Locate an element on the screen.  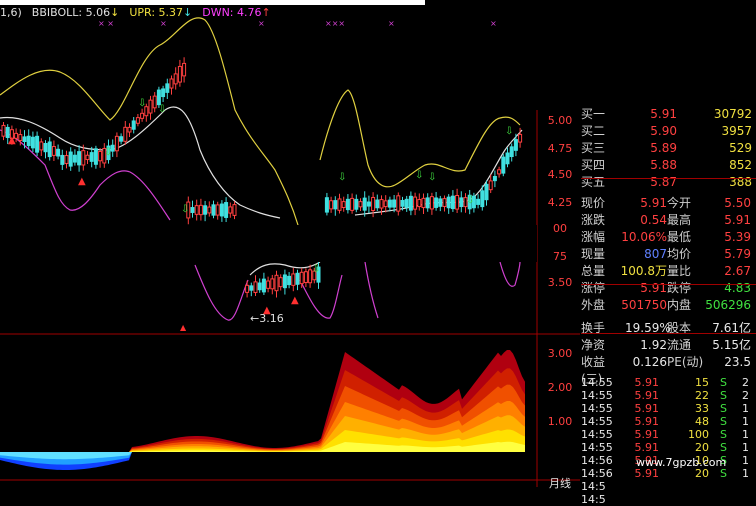
low-price-marker: ←3.16 is located at coordinates (267, 318).